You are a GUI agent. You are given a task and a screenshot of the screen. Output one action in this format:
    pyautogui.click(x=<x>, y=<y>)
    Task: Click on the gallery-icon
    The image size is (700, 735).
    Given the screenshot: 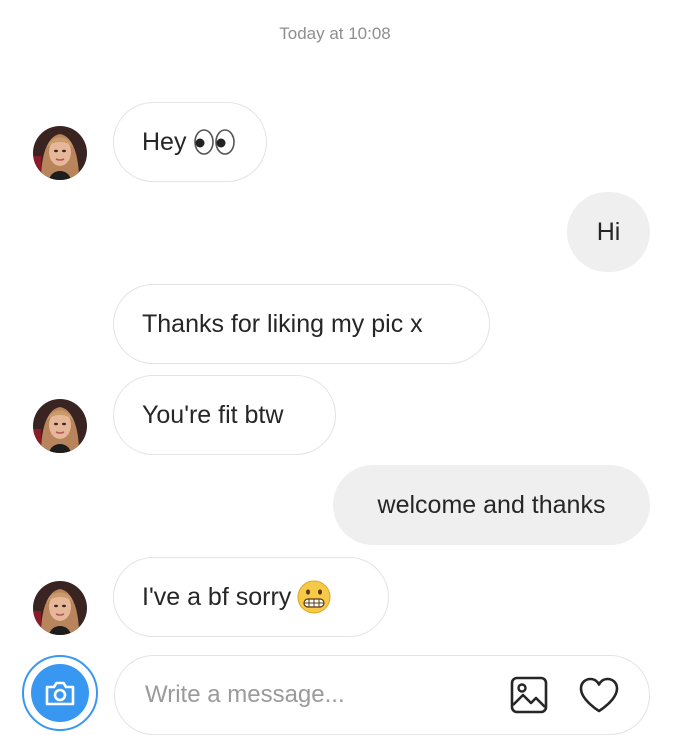 What is the action you would take?
    pyautogui.click(x=529, y=695)
    